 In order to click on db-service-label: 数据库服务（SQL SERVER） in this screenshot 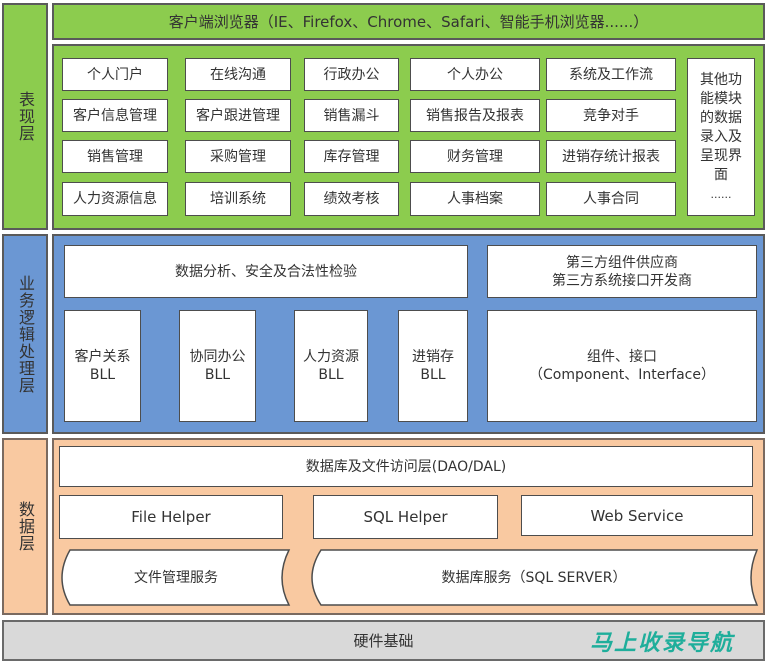, I will do `click(534, 577)`.